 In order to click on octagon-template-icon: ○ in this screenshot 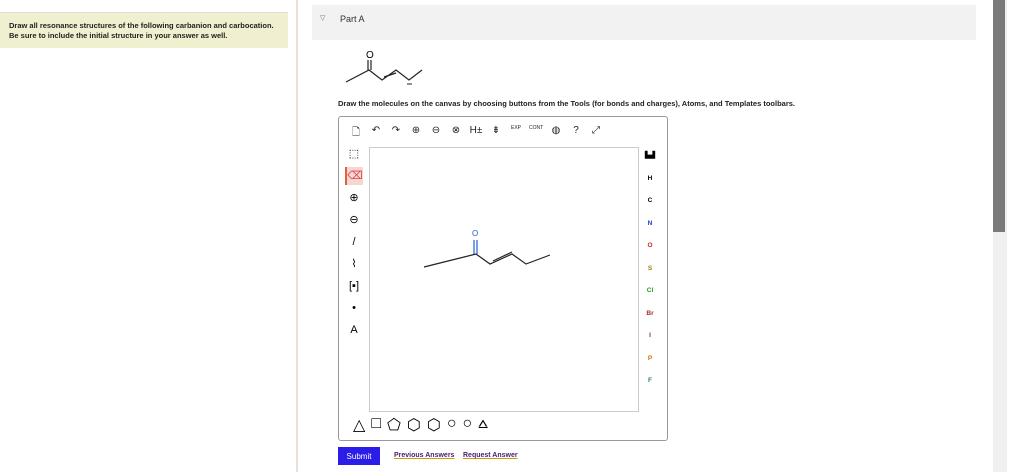, I will do `click(468, 425)`.